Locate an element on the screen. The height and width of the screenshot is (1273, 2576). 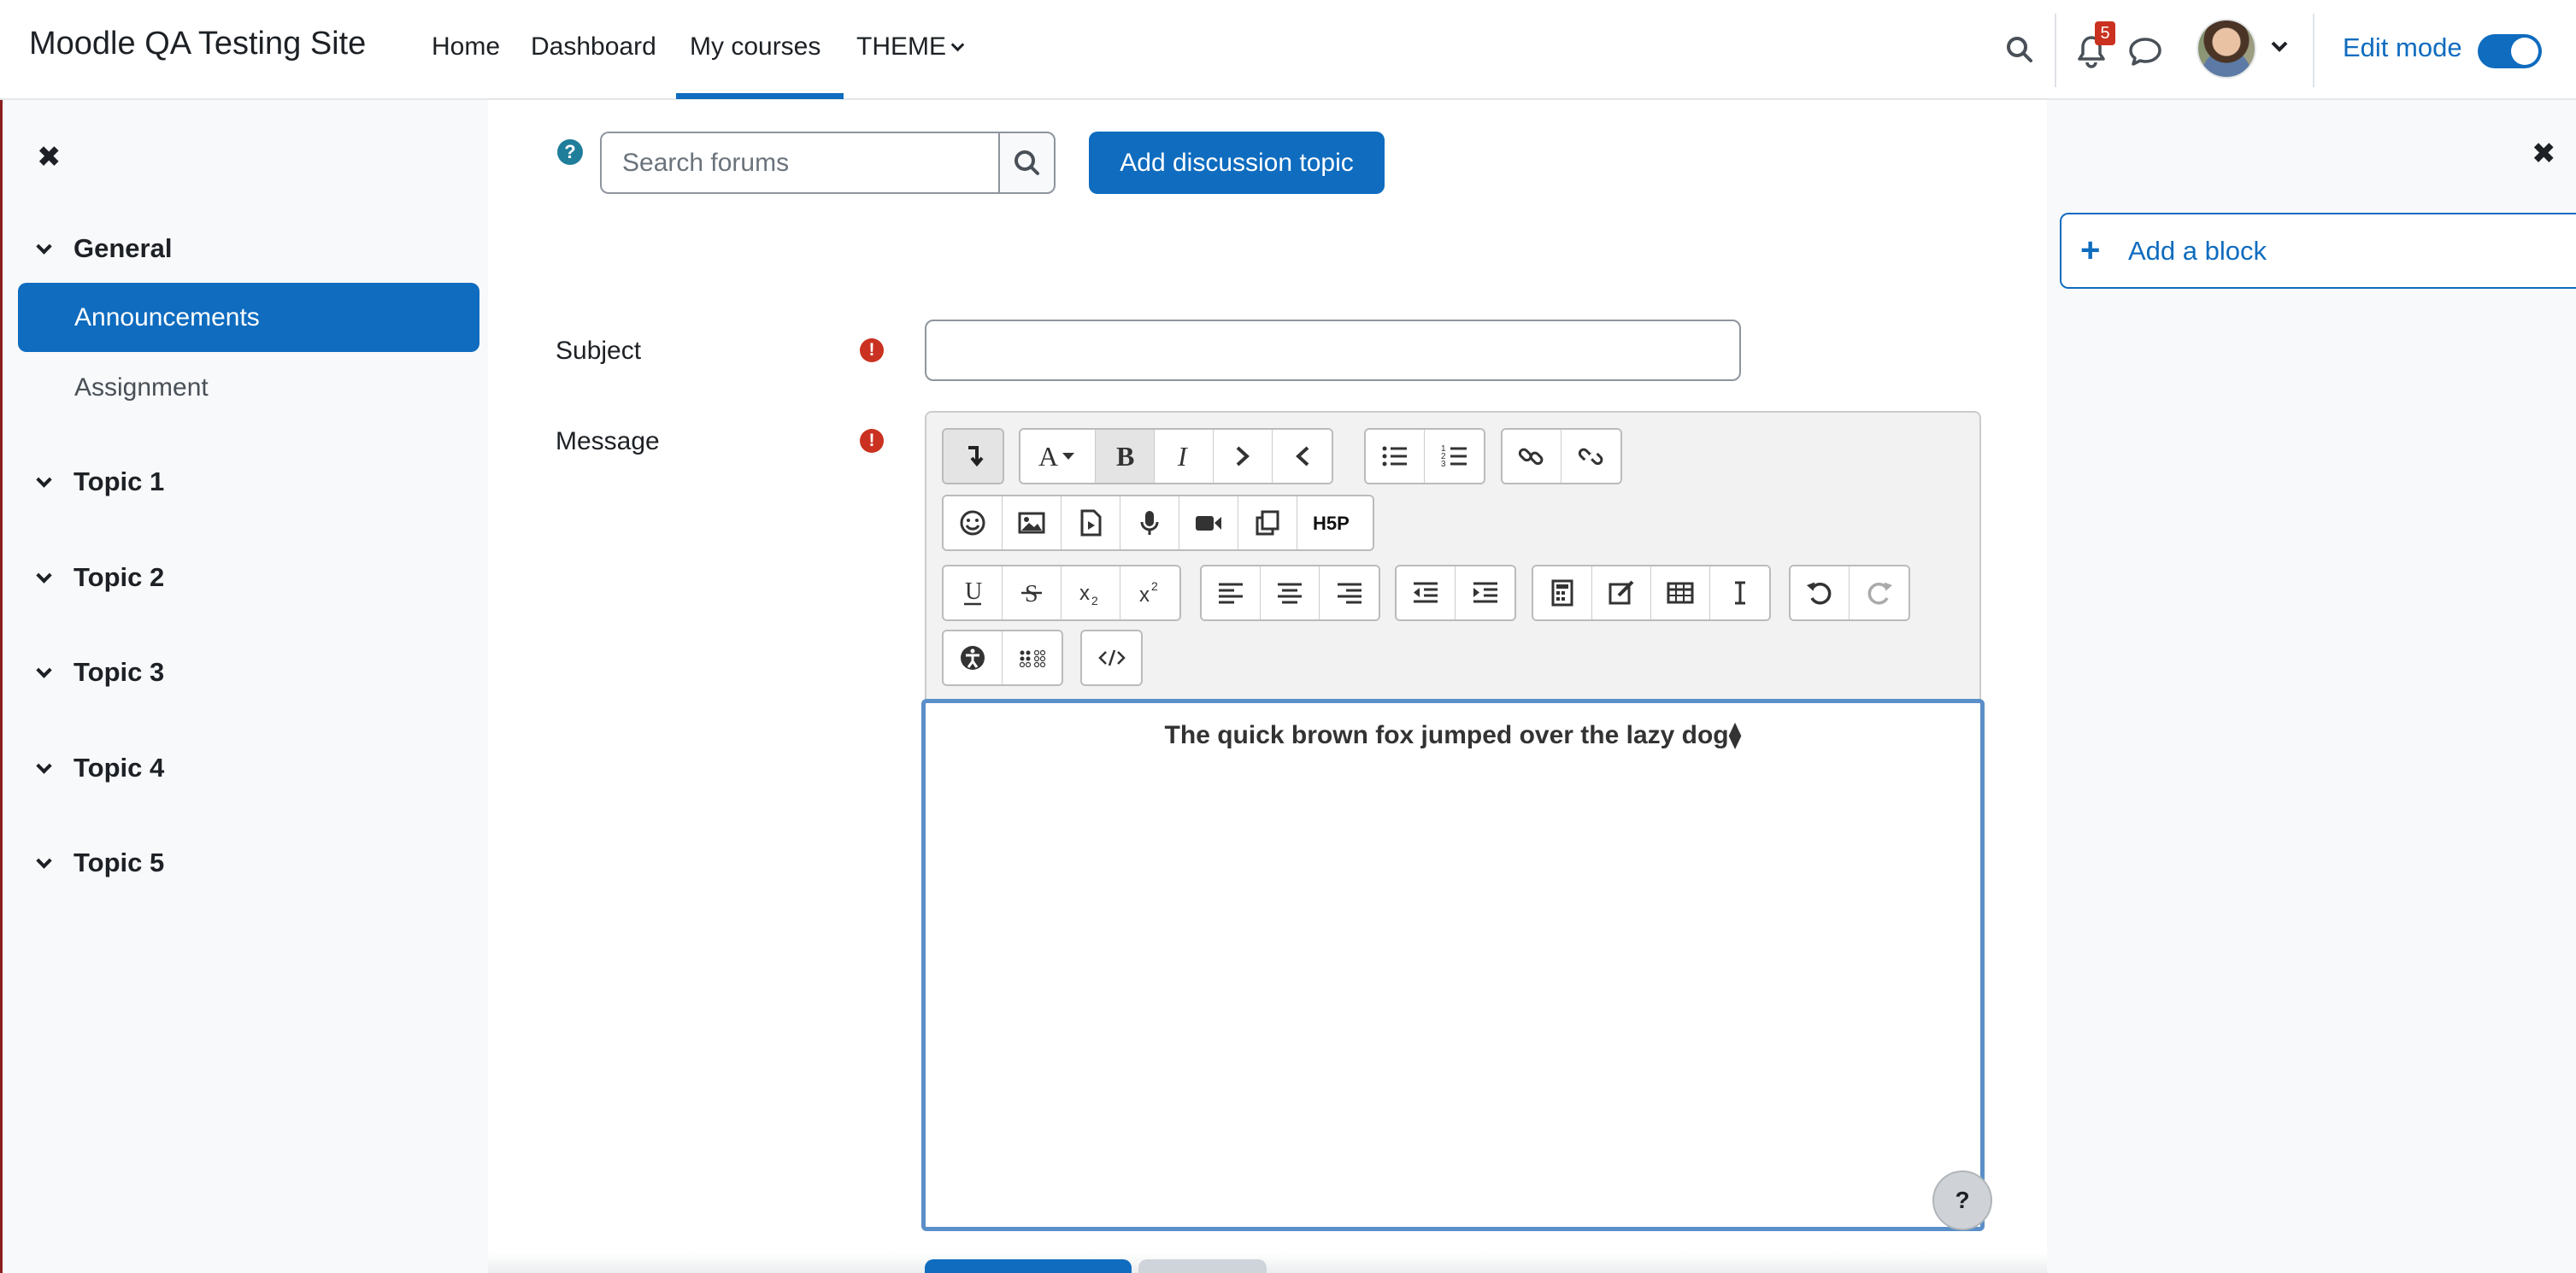
toolbar-paragraph-style-button: A is located at coordinates (1058, 456).